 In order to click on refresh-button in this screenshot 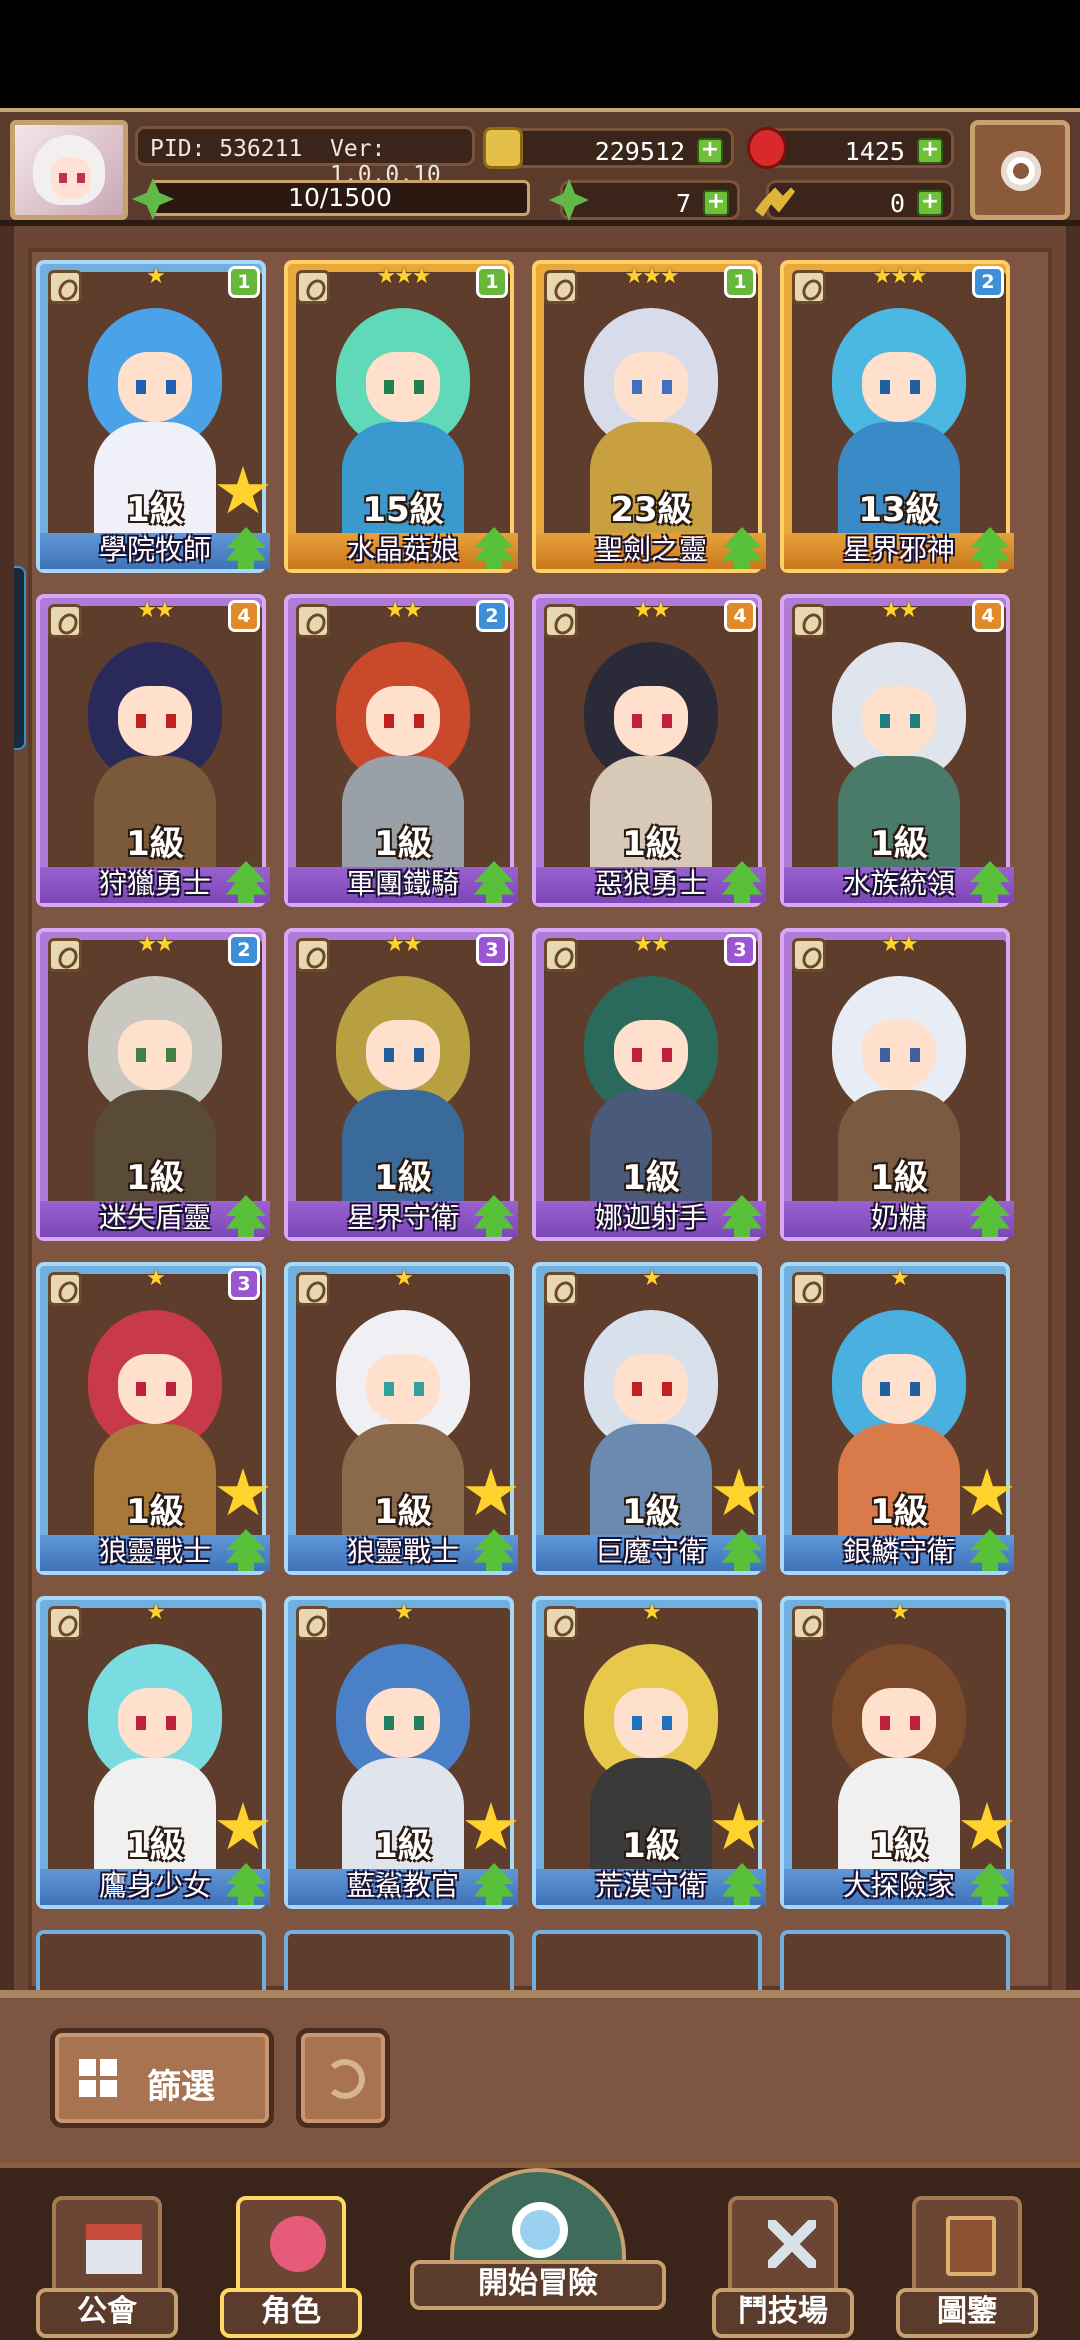, I will do `click(343, 2078)`.